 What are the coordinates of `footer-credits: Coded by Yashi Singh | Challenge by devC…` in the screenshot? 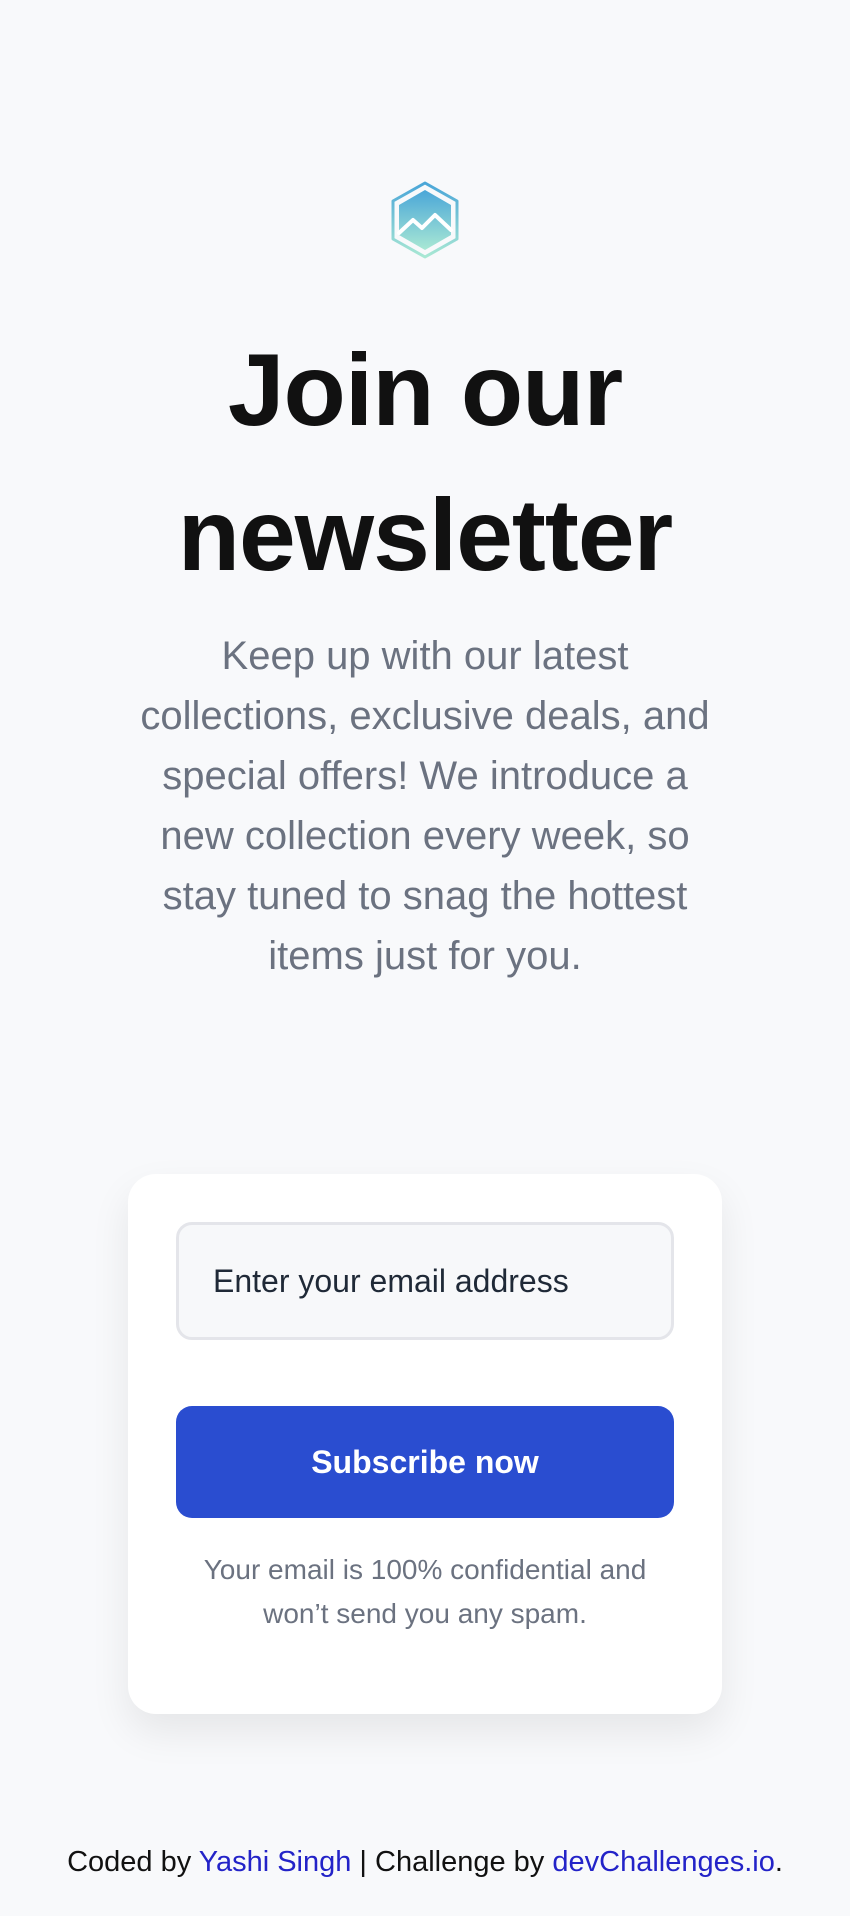 It's located at (425, 1862).